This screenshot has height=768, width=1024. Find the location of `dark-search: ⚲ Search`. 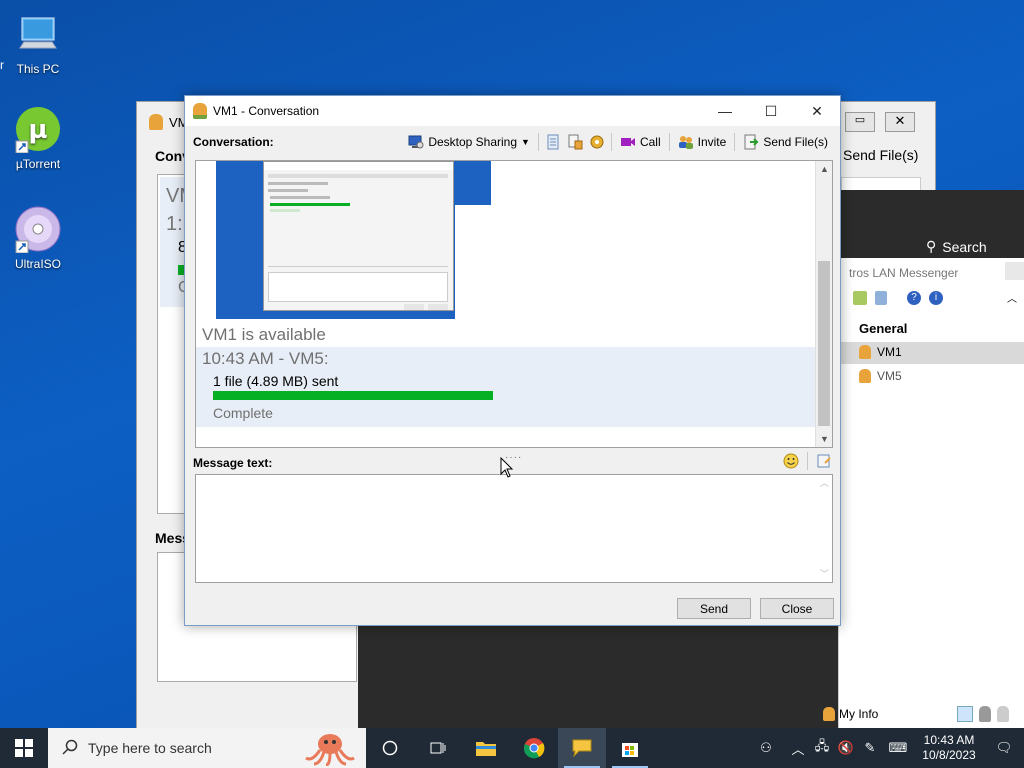

dark-search: ⚲ Search is located at coordinates (956, 246).